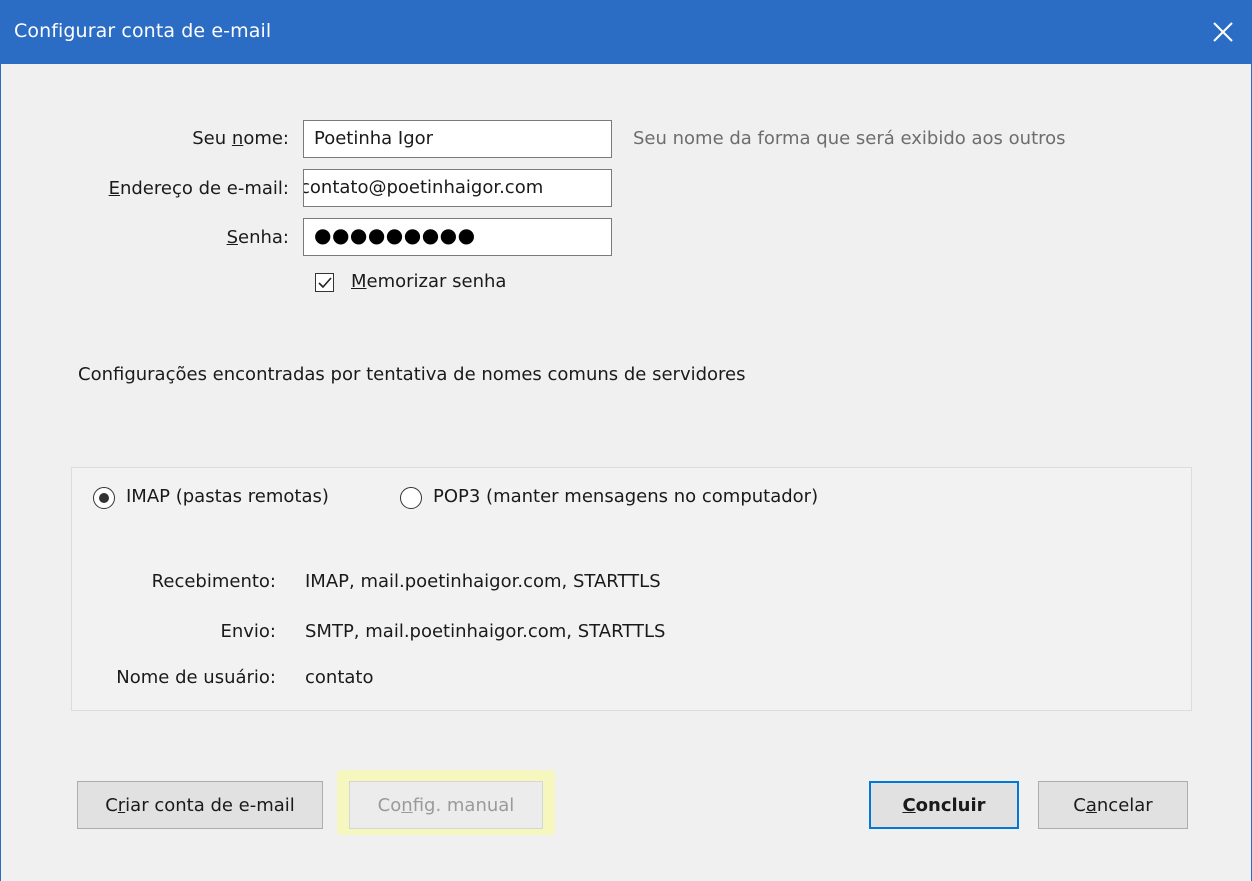 This screenshot has width=1252, height=881. I want to click on name-label: Seu nome:, so click(240, 138).